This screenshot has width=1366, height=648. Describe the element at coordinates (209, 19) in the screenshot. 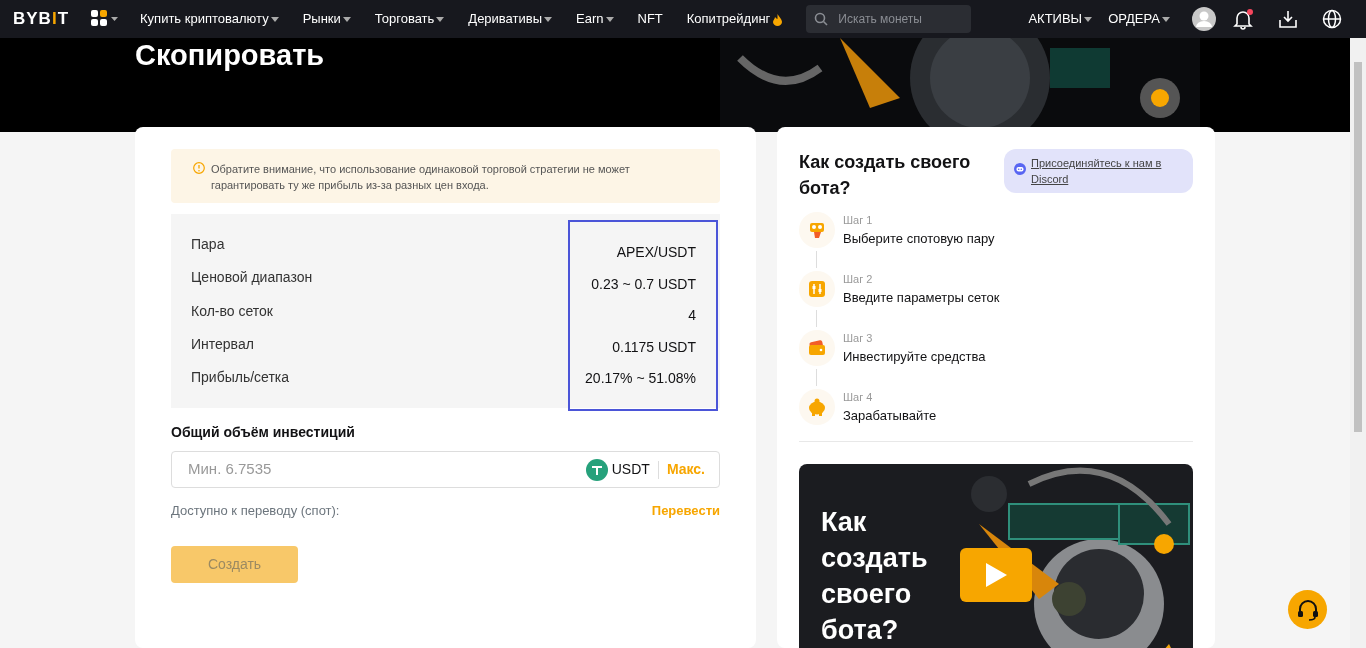

I see `nav-link: Купить криптовалюту` at that location.